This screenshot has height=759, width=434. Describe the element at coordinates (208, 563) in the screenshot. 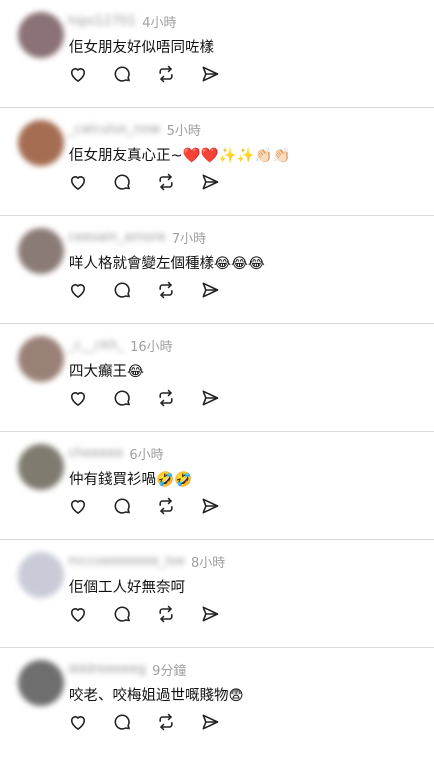

I see `timestamp: 8小時` at that location.